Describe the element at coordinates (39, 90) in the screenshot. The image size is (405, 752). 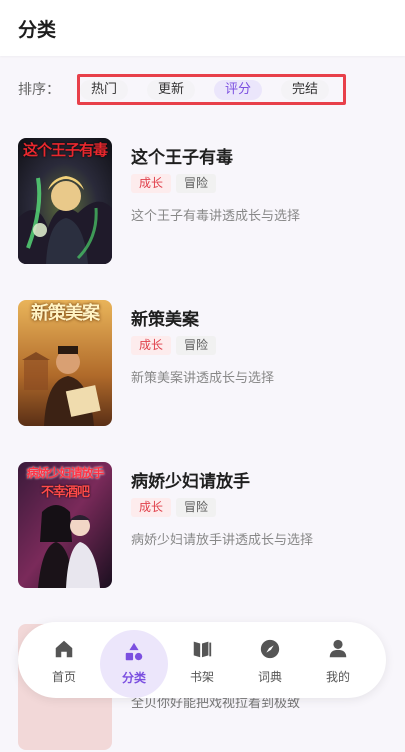
I see `sort-label: 排序：` at that location.